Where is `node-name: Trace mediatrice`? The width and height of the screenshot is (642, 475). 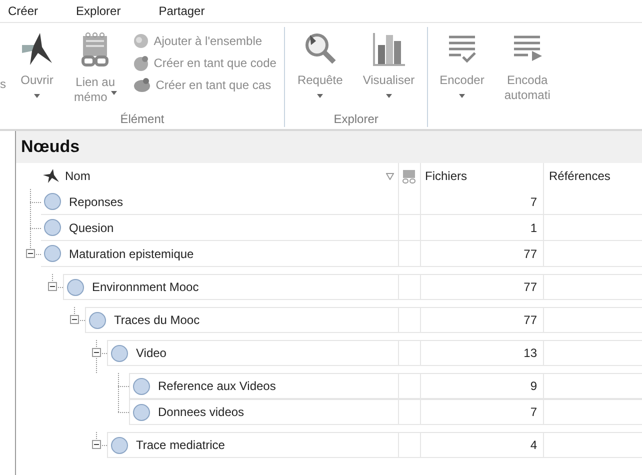
node-name: Trace mediatrice is located at coordinates (180, 445).